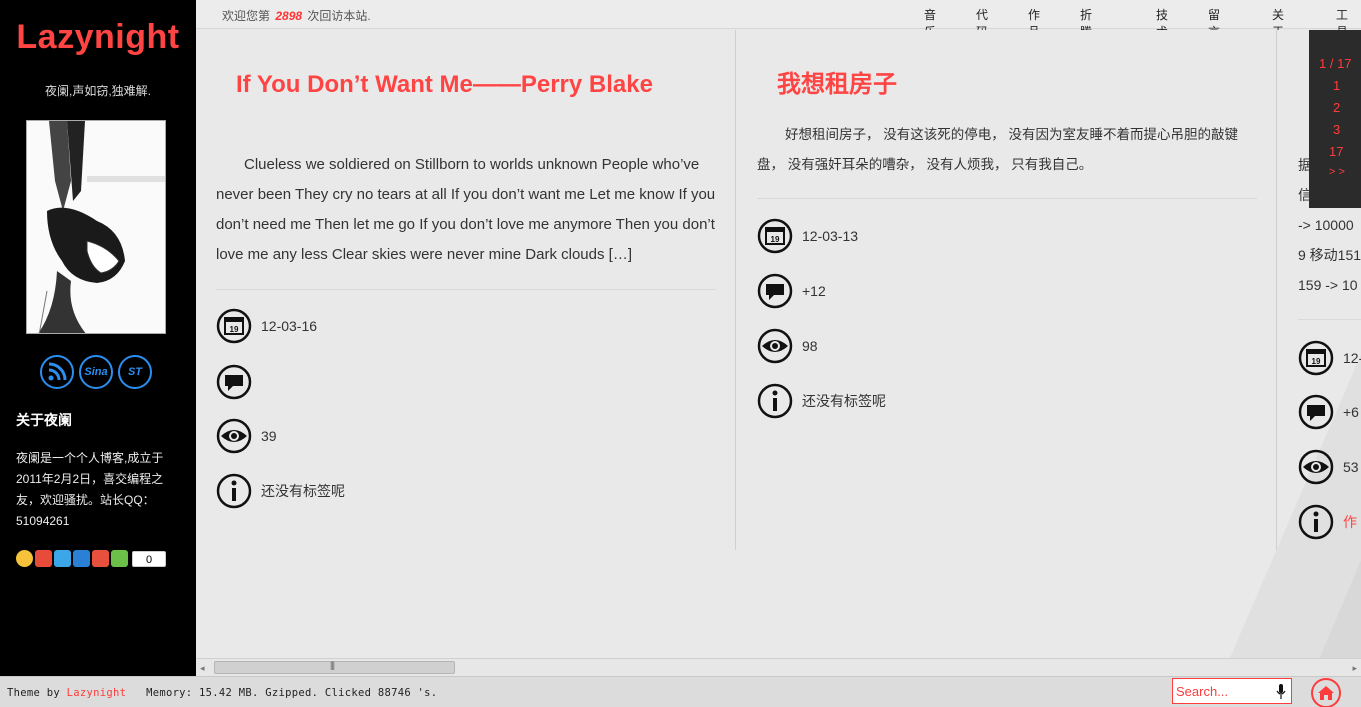 Image resolution: width=1361 pixels, height=707 pixels. I want to click on date-text: 12-03-16, so click(289, 326).